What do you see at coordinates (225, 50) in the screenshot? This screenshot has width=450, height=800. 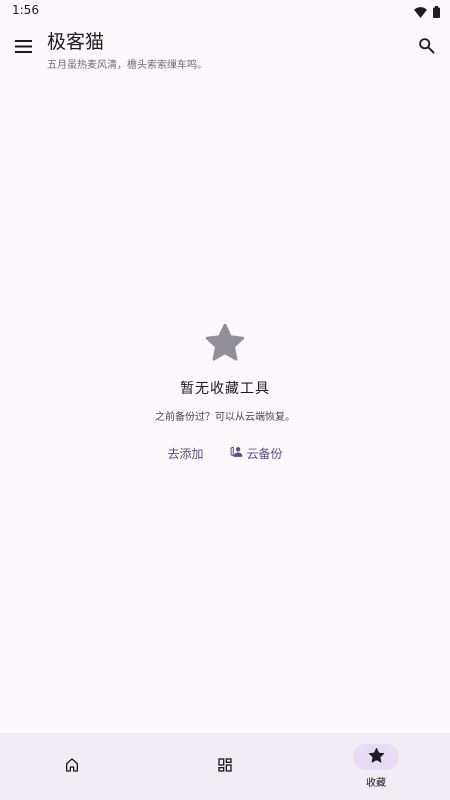 I see `app-bar: 极客猫 五月虽热麦风清，檐头索索缫车鸣。` at bounding box center [225, 50].